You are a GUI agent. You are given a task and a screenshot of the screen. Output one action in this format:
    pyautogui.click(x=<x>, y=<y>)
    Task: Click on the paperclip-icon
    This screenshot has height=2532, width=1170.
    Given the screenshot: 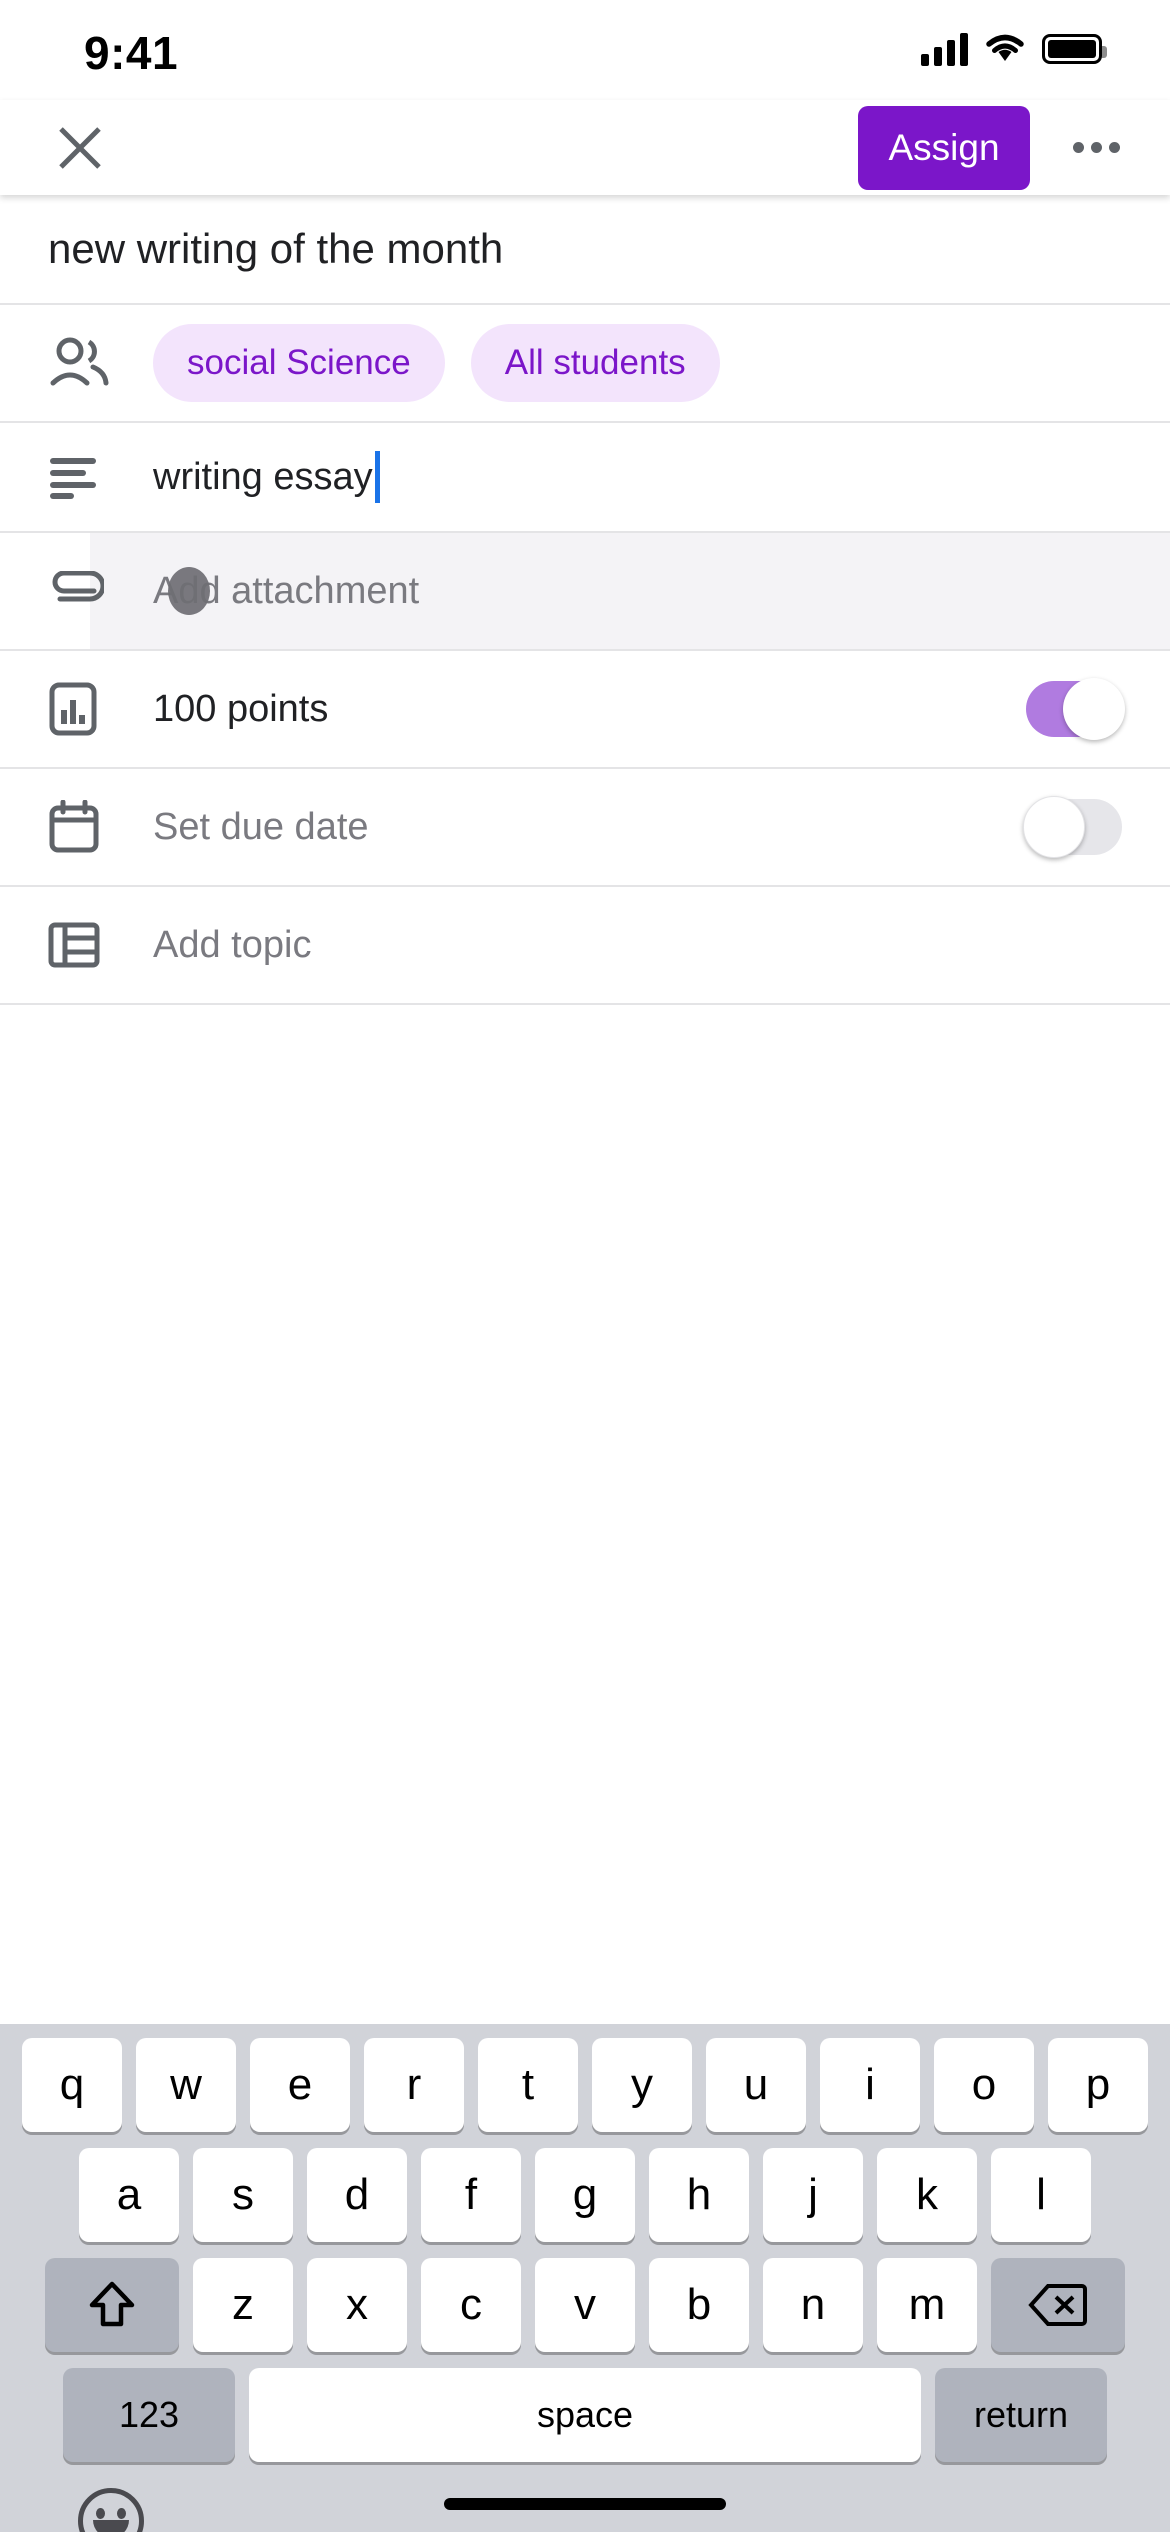 What is the action you would take?
    pyautogui.click(x=100, y=591)
    